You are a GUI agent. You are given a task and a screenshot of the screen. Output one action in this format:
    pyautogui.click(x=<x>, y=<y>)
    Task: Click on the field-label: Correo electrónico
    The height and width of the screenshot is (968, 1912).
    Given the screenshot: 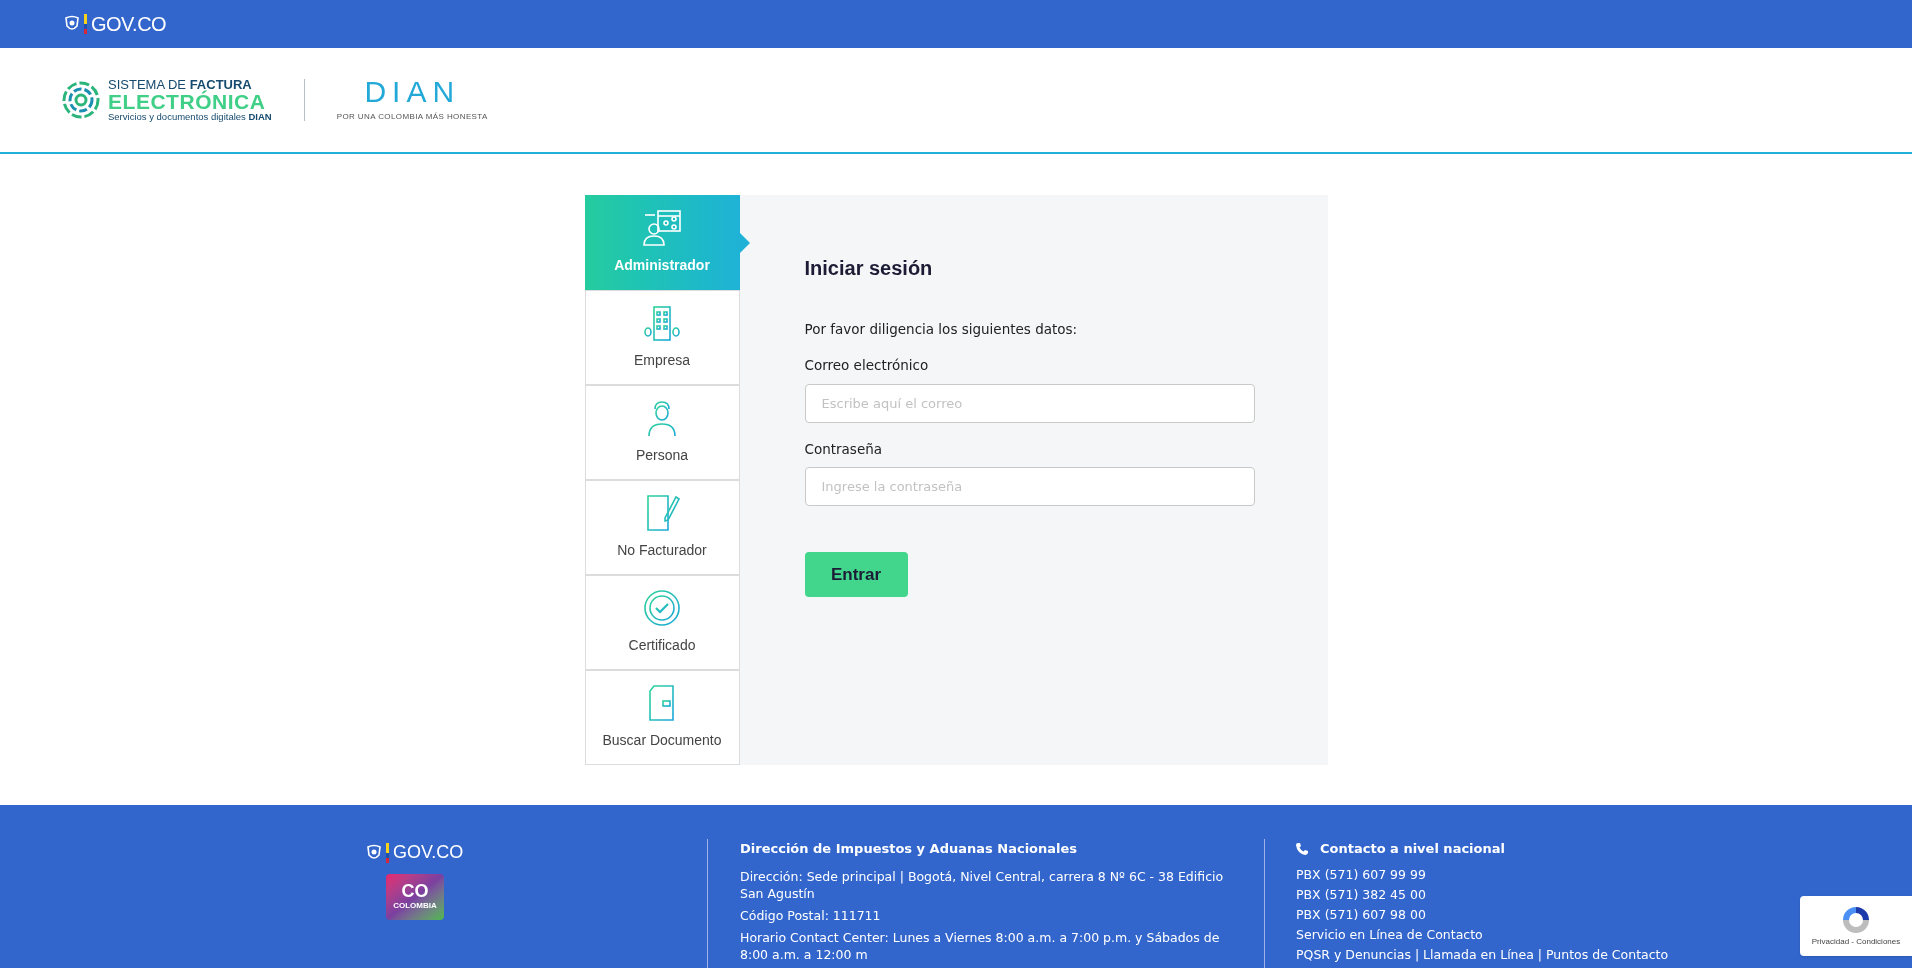 What is the action you would take?
    pyautogui.click(x=867, y=366)
    